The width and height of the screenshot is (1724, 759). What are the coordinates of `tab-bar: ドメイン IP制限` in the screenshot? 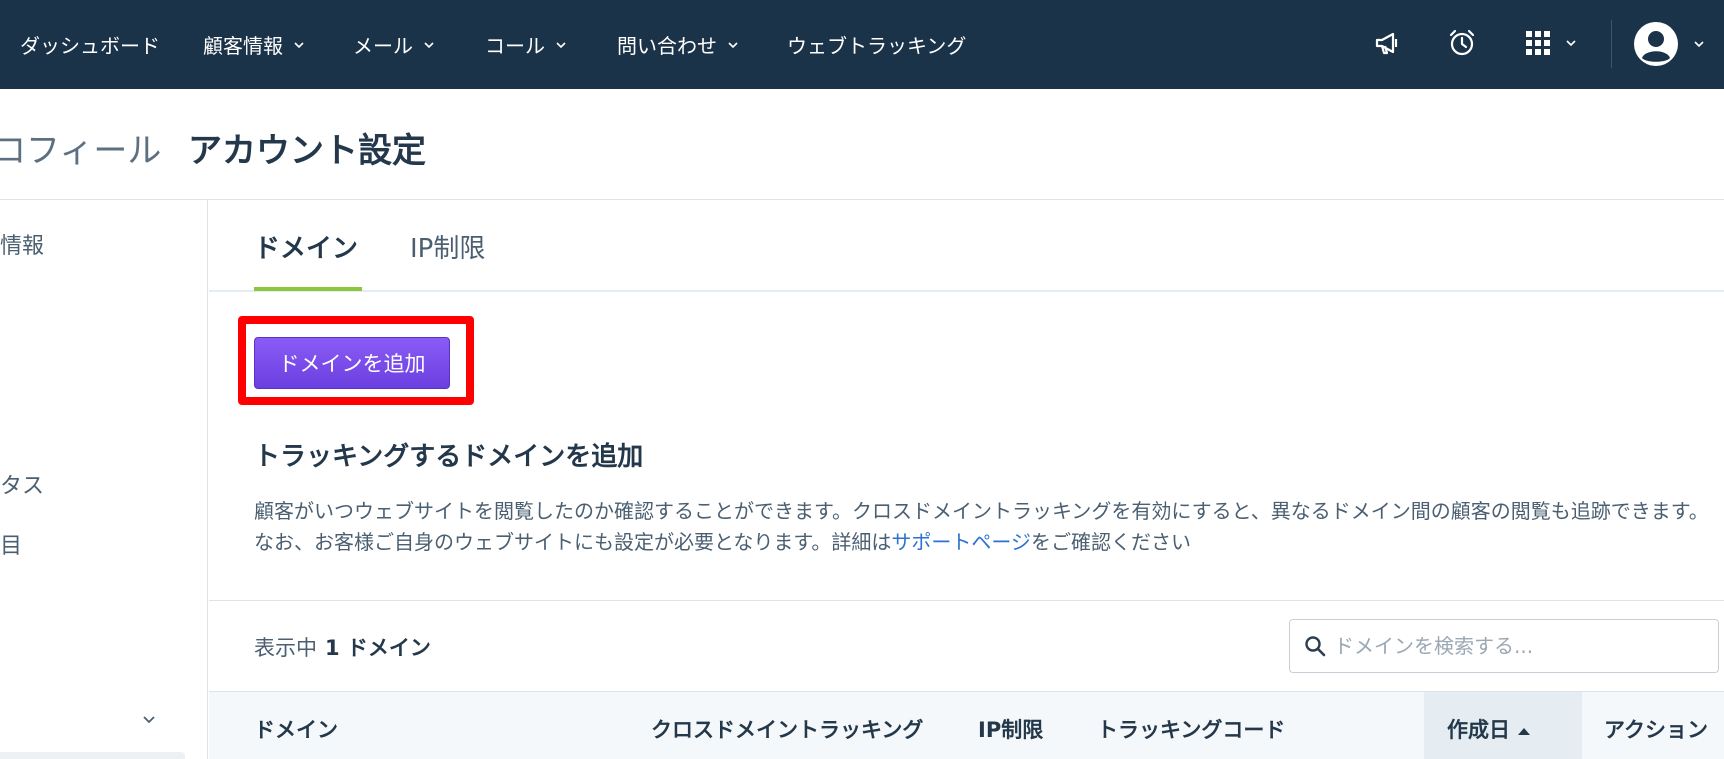 It's located at (966, 246).